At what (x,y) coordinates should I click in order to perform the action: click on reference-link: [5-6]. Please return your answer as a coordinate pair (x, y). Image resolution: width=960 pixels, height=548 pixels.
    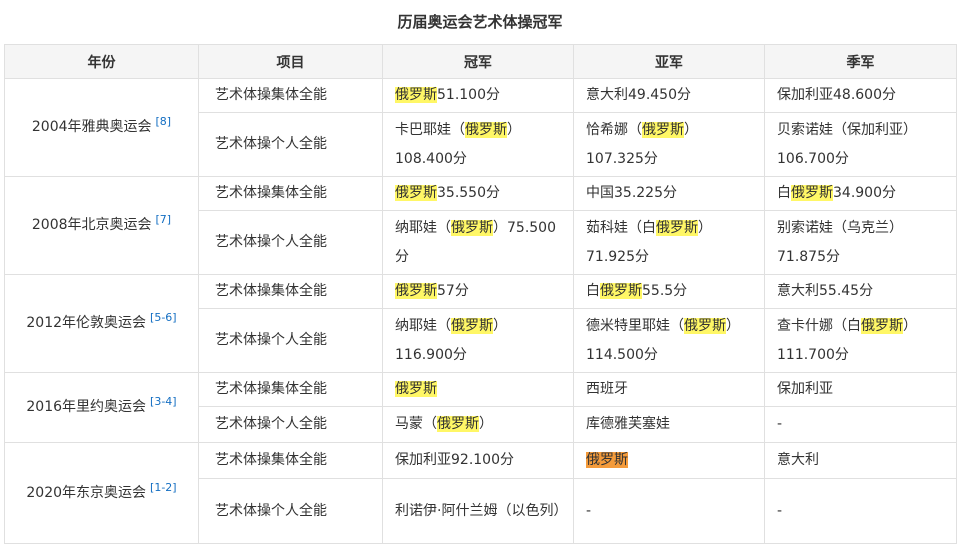
    Looking at the image, I should click on (163, 317).